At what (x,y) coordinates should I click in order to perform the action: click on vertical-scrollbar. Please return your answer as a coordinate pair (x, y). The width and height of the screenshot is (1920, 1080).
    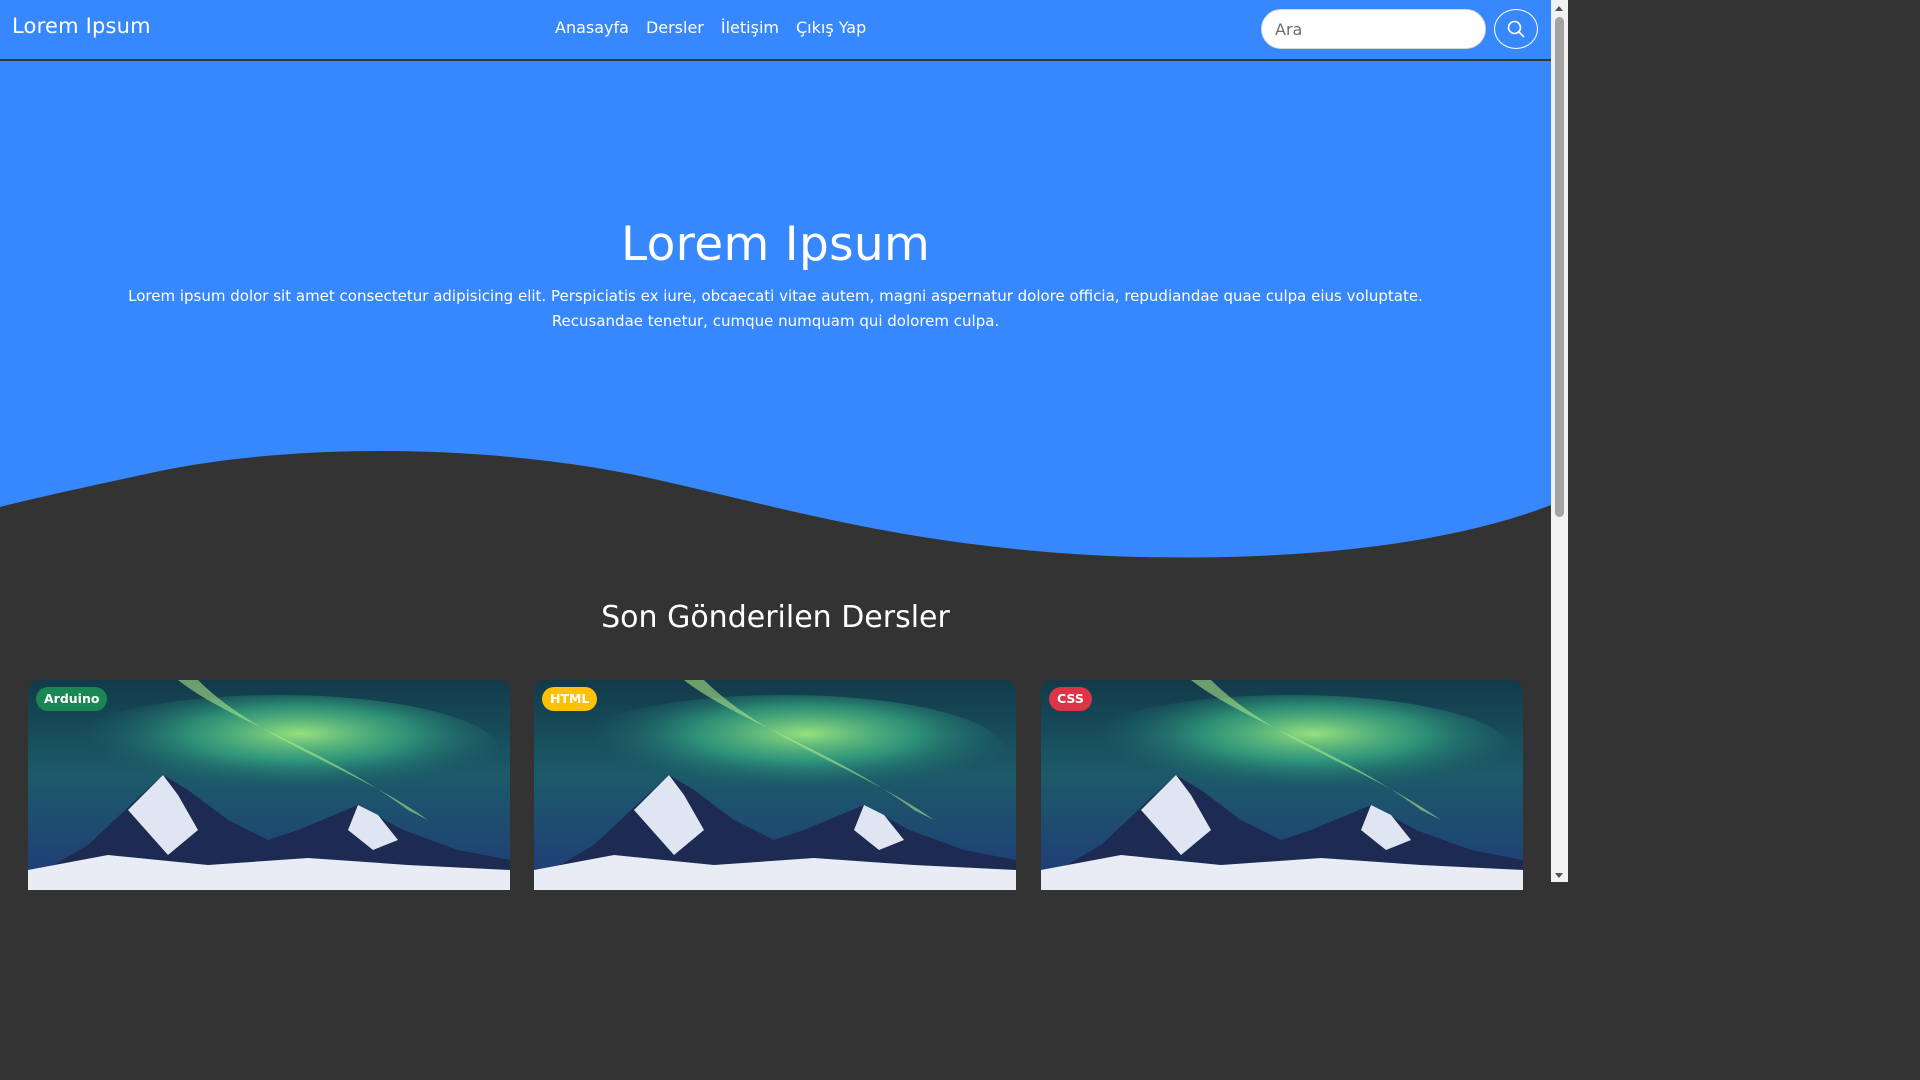
    Looking at the image, I should click on (1559, 441).